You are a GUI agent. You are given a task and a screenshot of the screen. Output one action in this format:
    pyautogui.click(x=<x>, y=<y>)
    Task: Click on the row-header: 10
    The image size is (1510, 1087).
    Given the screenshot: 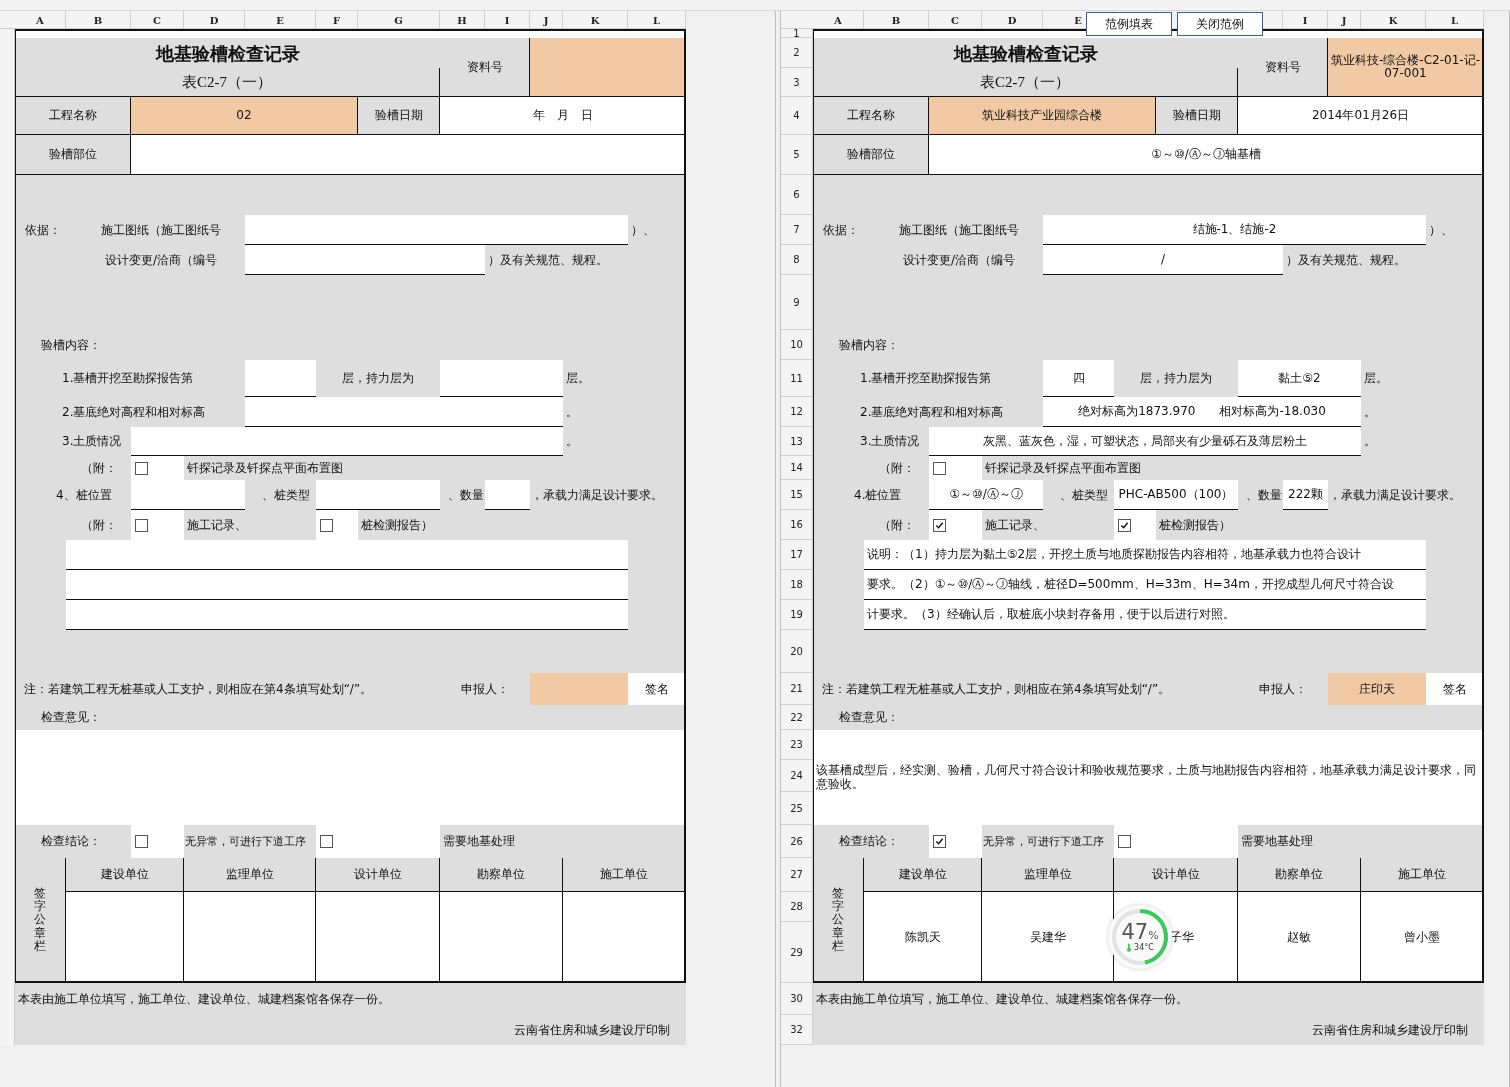 What is the action you would take?
    pyautogui.click(x=797, y=345)
    